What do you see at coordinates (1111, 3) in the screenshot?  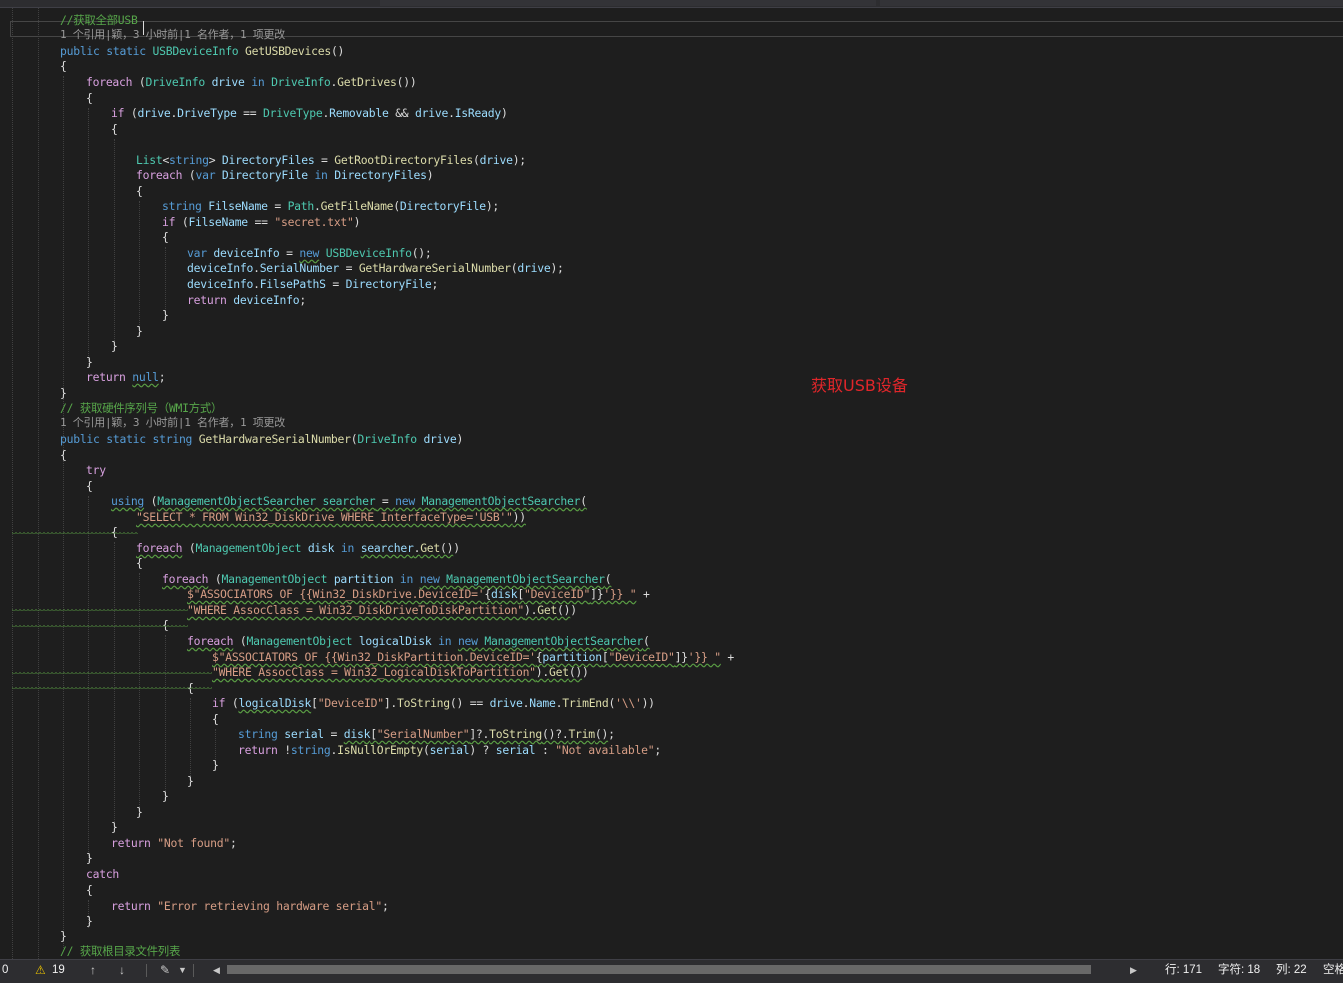 I see `navigation-dropdown-right` at bounding box center [1111, 3].